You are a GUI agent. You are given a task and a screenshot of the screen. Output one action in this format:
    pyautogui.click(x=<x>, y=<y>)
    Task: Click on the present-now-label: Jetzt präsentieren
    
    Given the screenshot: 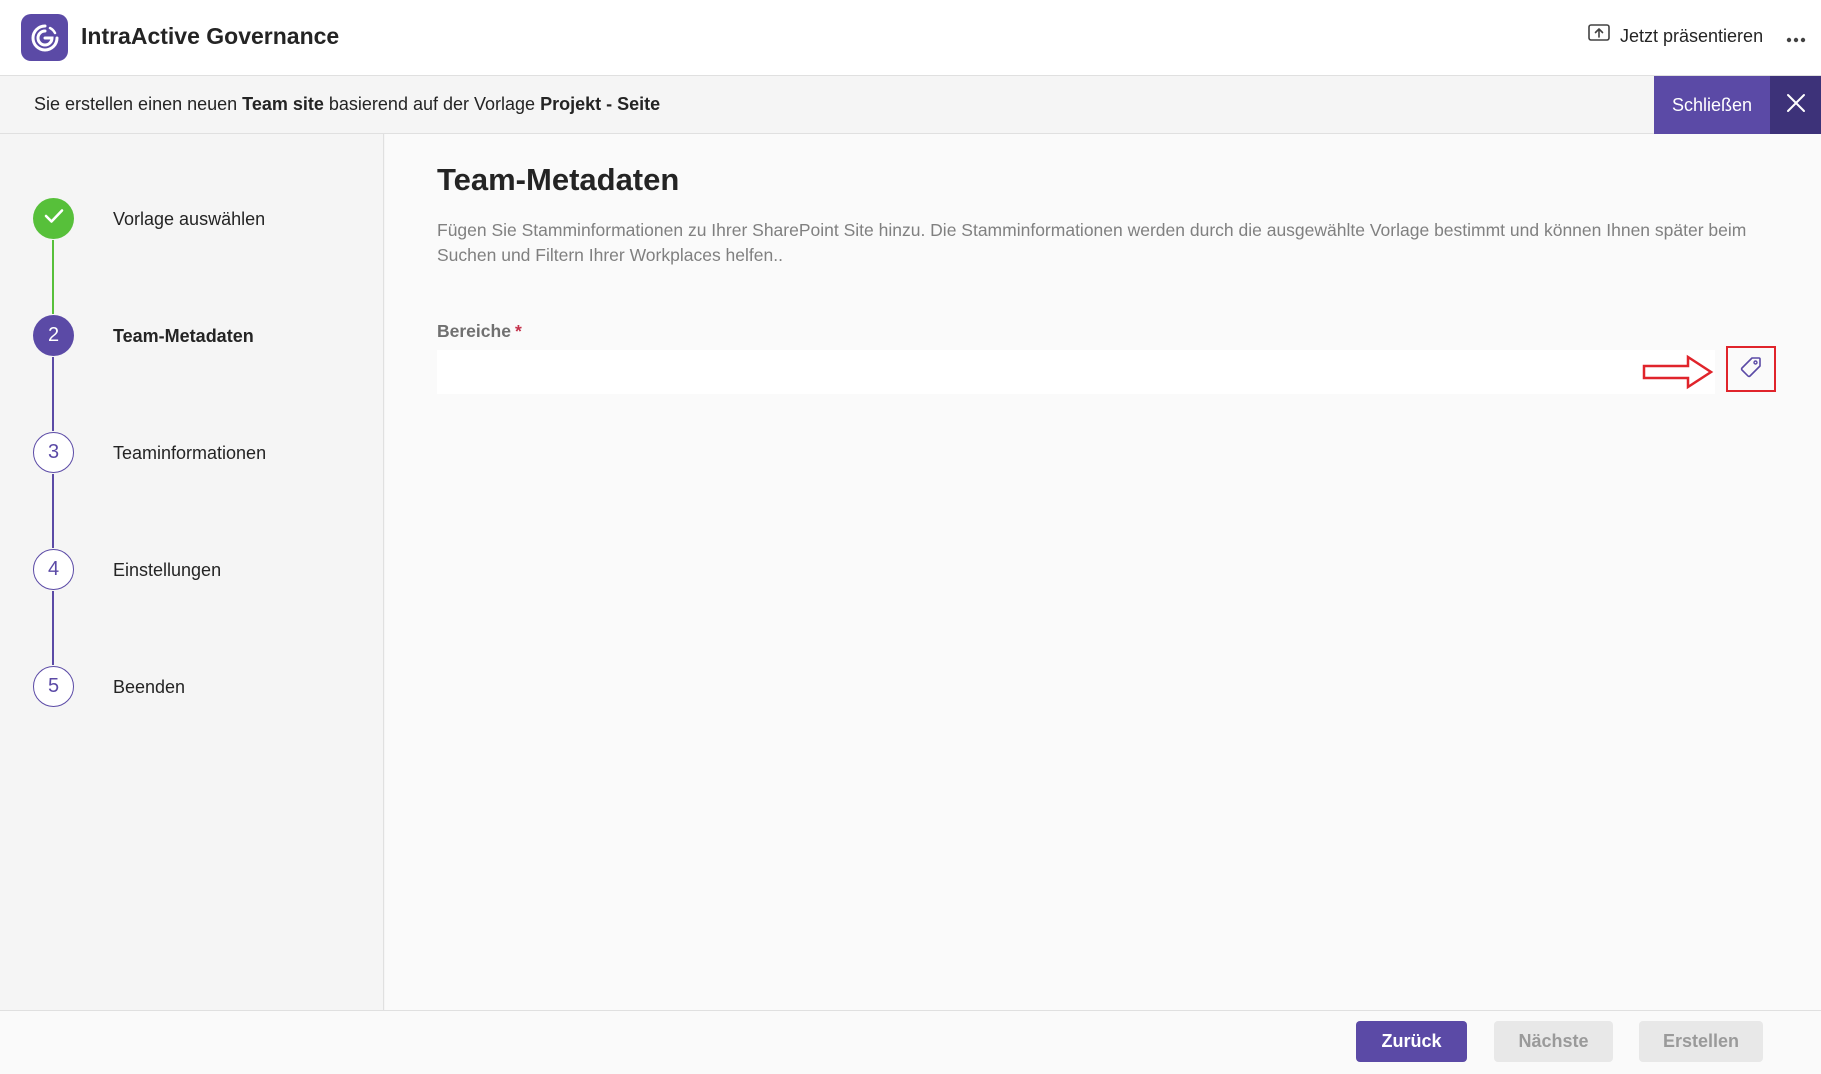 What is the action you would take?
    pyautogui.click(x=1692, y=35)
    